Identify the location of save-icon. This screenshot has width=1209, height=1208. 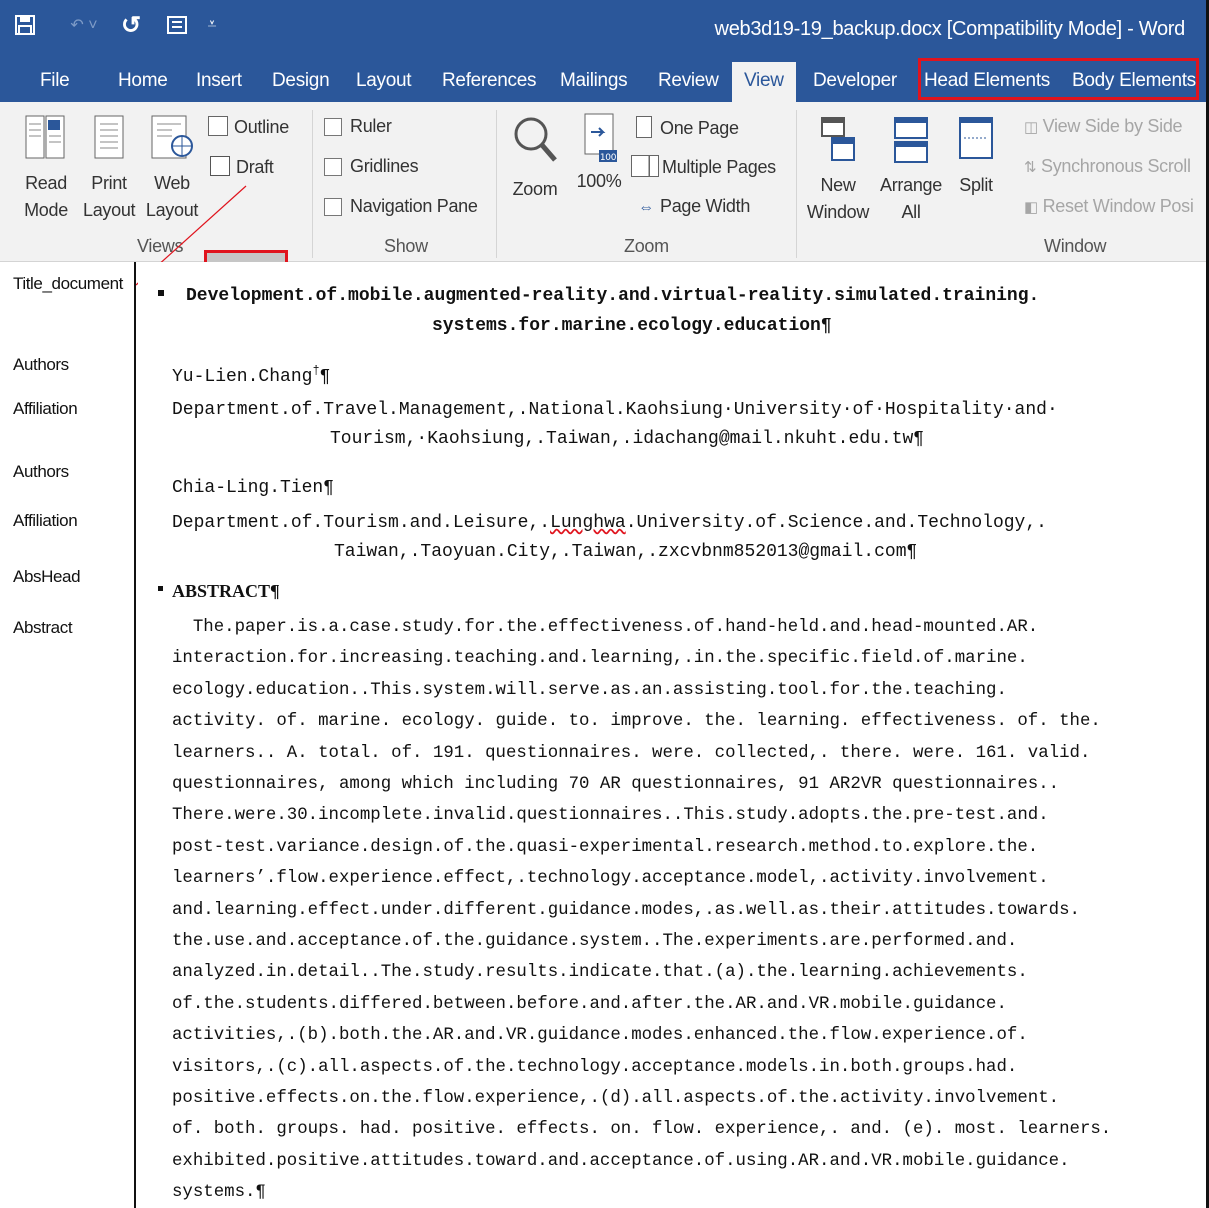
(25, 25).